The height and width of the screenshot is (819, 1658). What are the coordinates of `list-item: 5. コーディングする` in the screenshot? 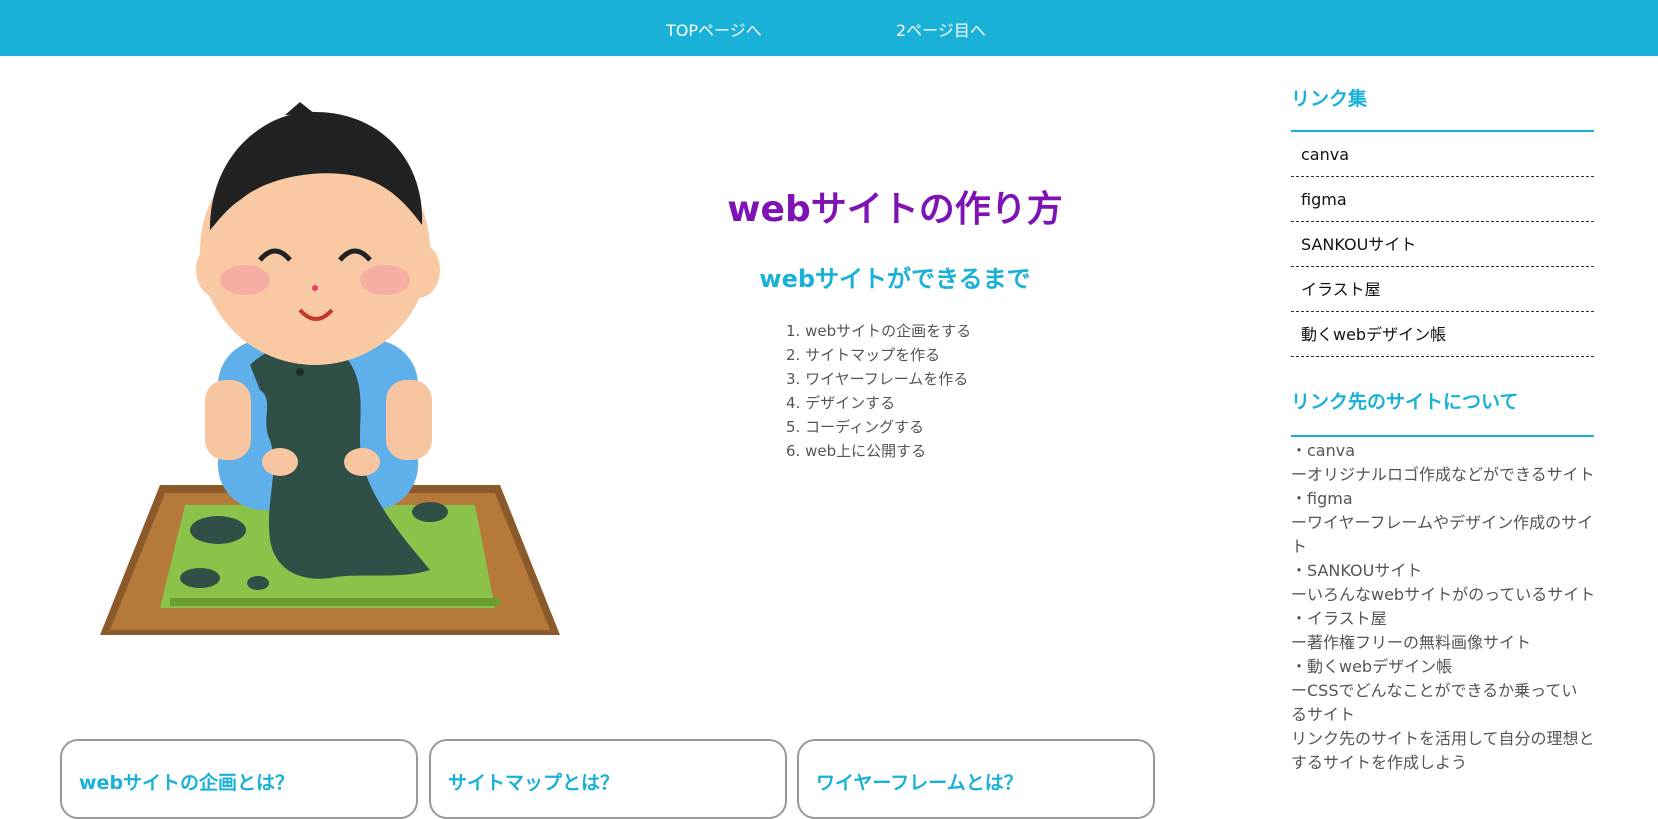 It's located at (855, 427).